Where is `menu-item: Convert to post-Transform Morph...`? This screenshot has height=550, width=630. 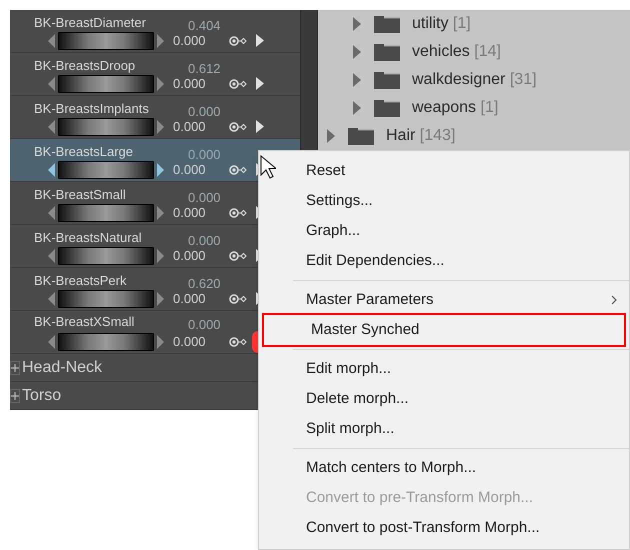 menu-item: Convert to post-Transform Morph... is located at coordinates (444, 528).